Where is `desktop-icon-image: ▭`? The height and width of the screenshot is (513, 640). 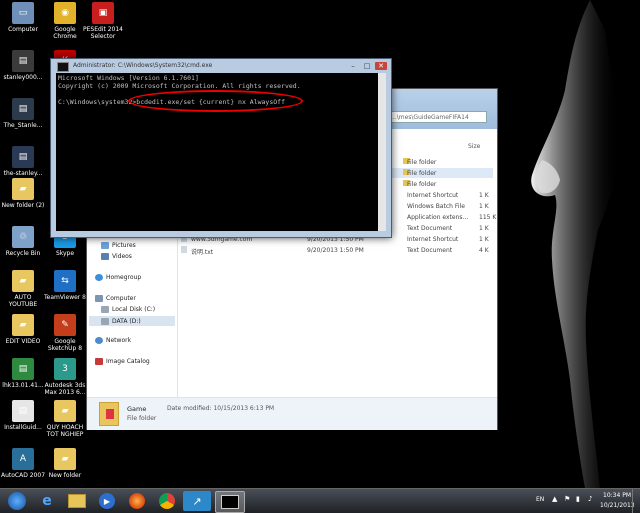 desktop-icon-image: ▭ is located at coordinates (23, 13).